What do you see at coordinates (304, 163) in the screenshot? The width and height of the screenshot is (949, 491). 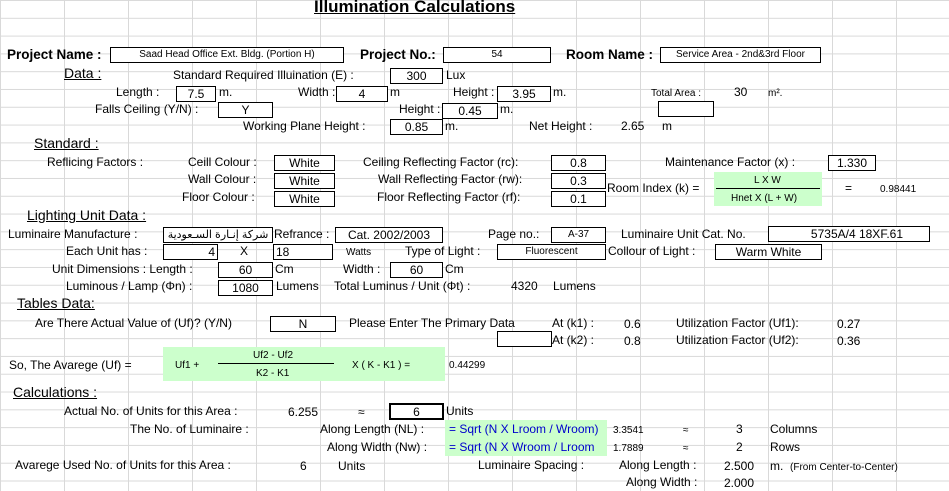 I see `ceil-colour-field: White` at bounding box center [304, 163].